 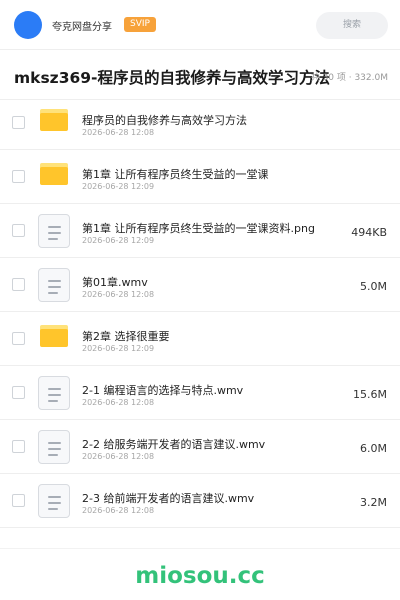 I want to click on share-name: 夸克网盘分享, so click(x=82, y=27).